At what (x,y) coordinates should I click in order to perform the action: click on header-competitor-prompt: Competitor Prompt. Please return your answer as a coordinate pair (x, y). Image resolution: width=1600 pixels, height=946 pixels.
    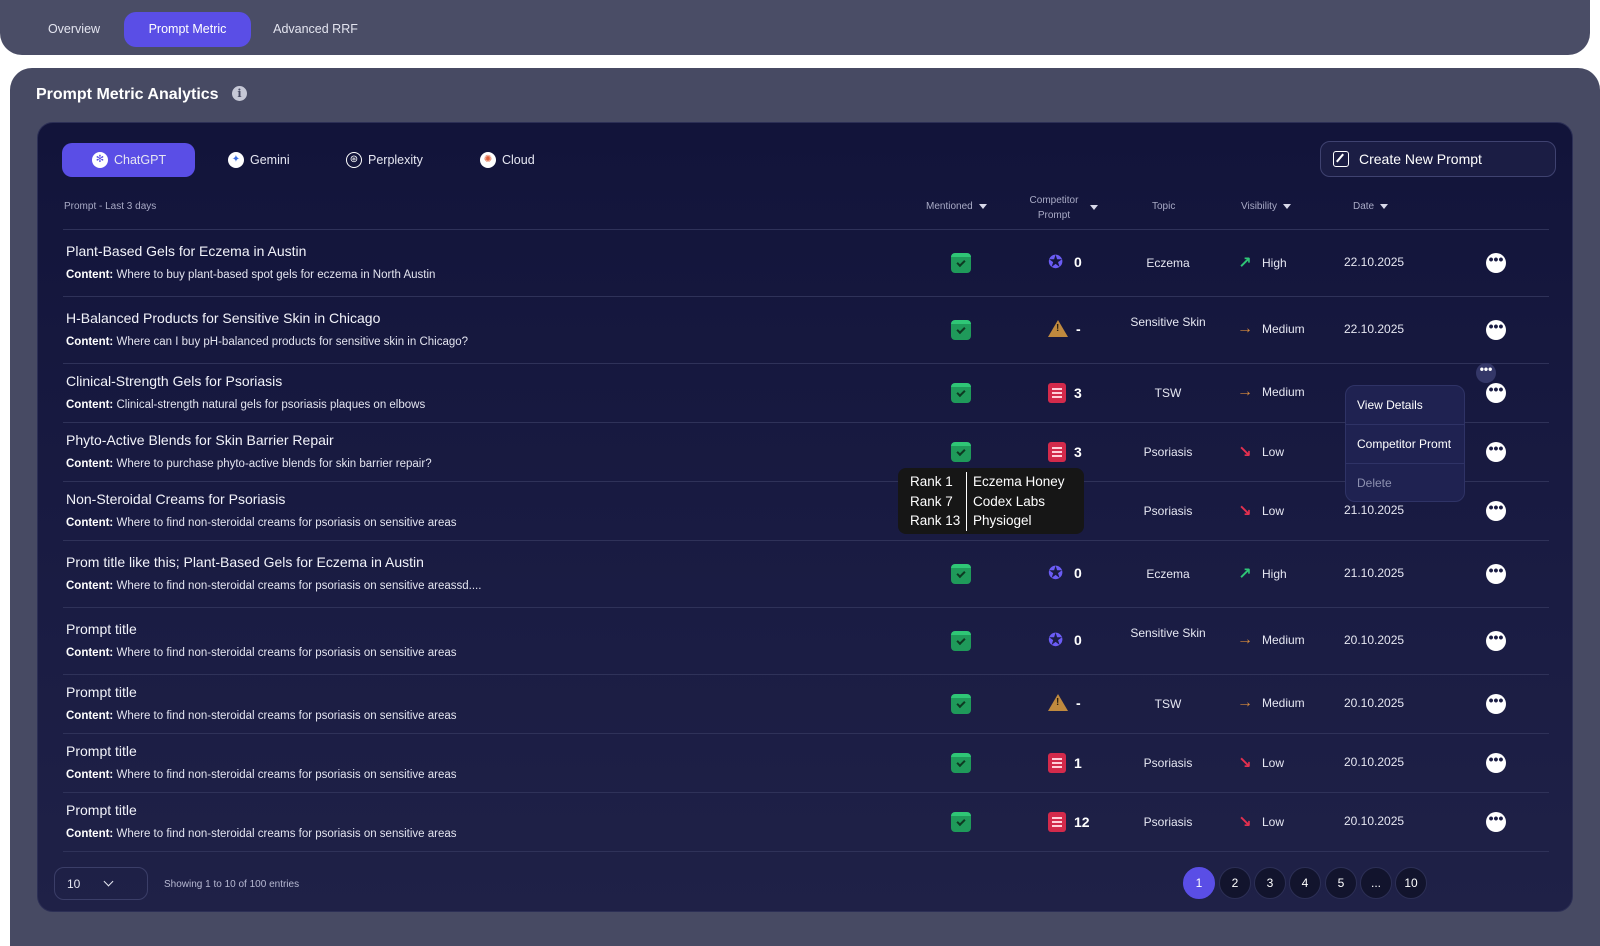
    Looking at the image, I should click on (1054, 208).